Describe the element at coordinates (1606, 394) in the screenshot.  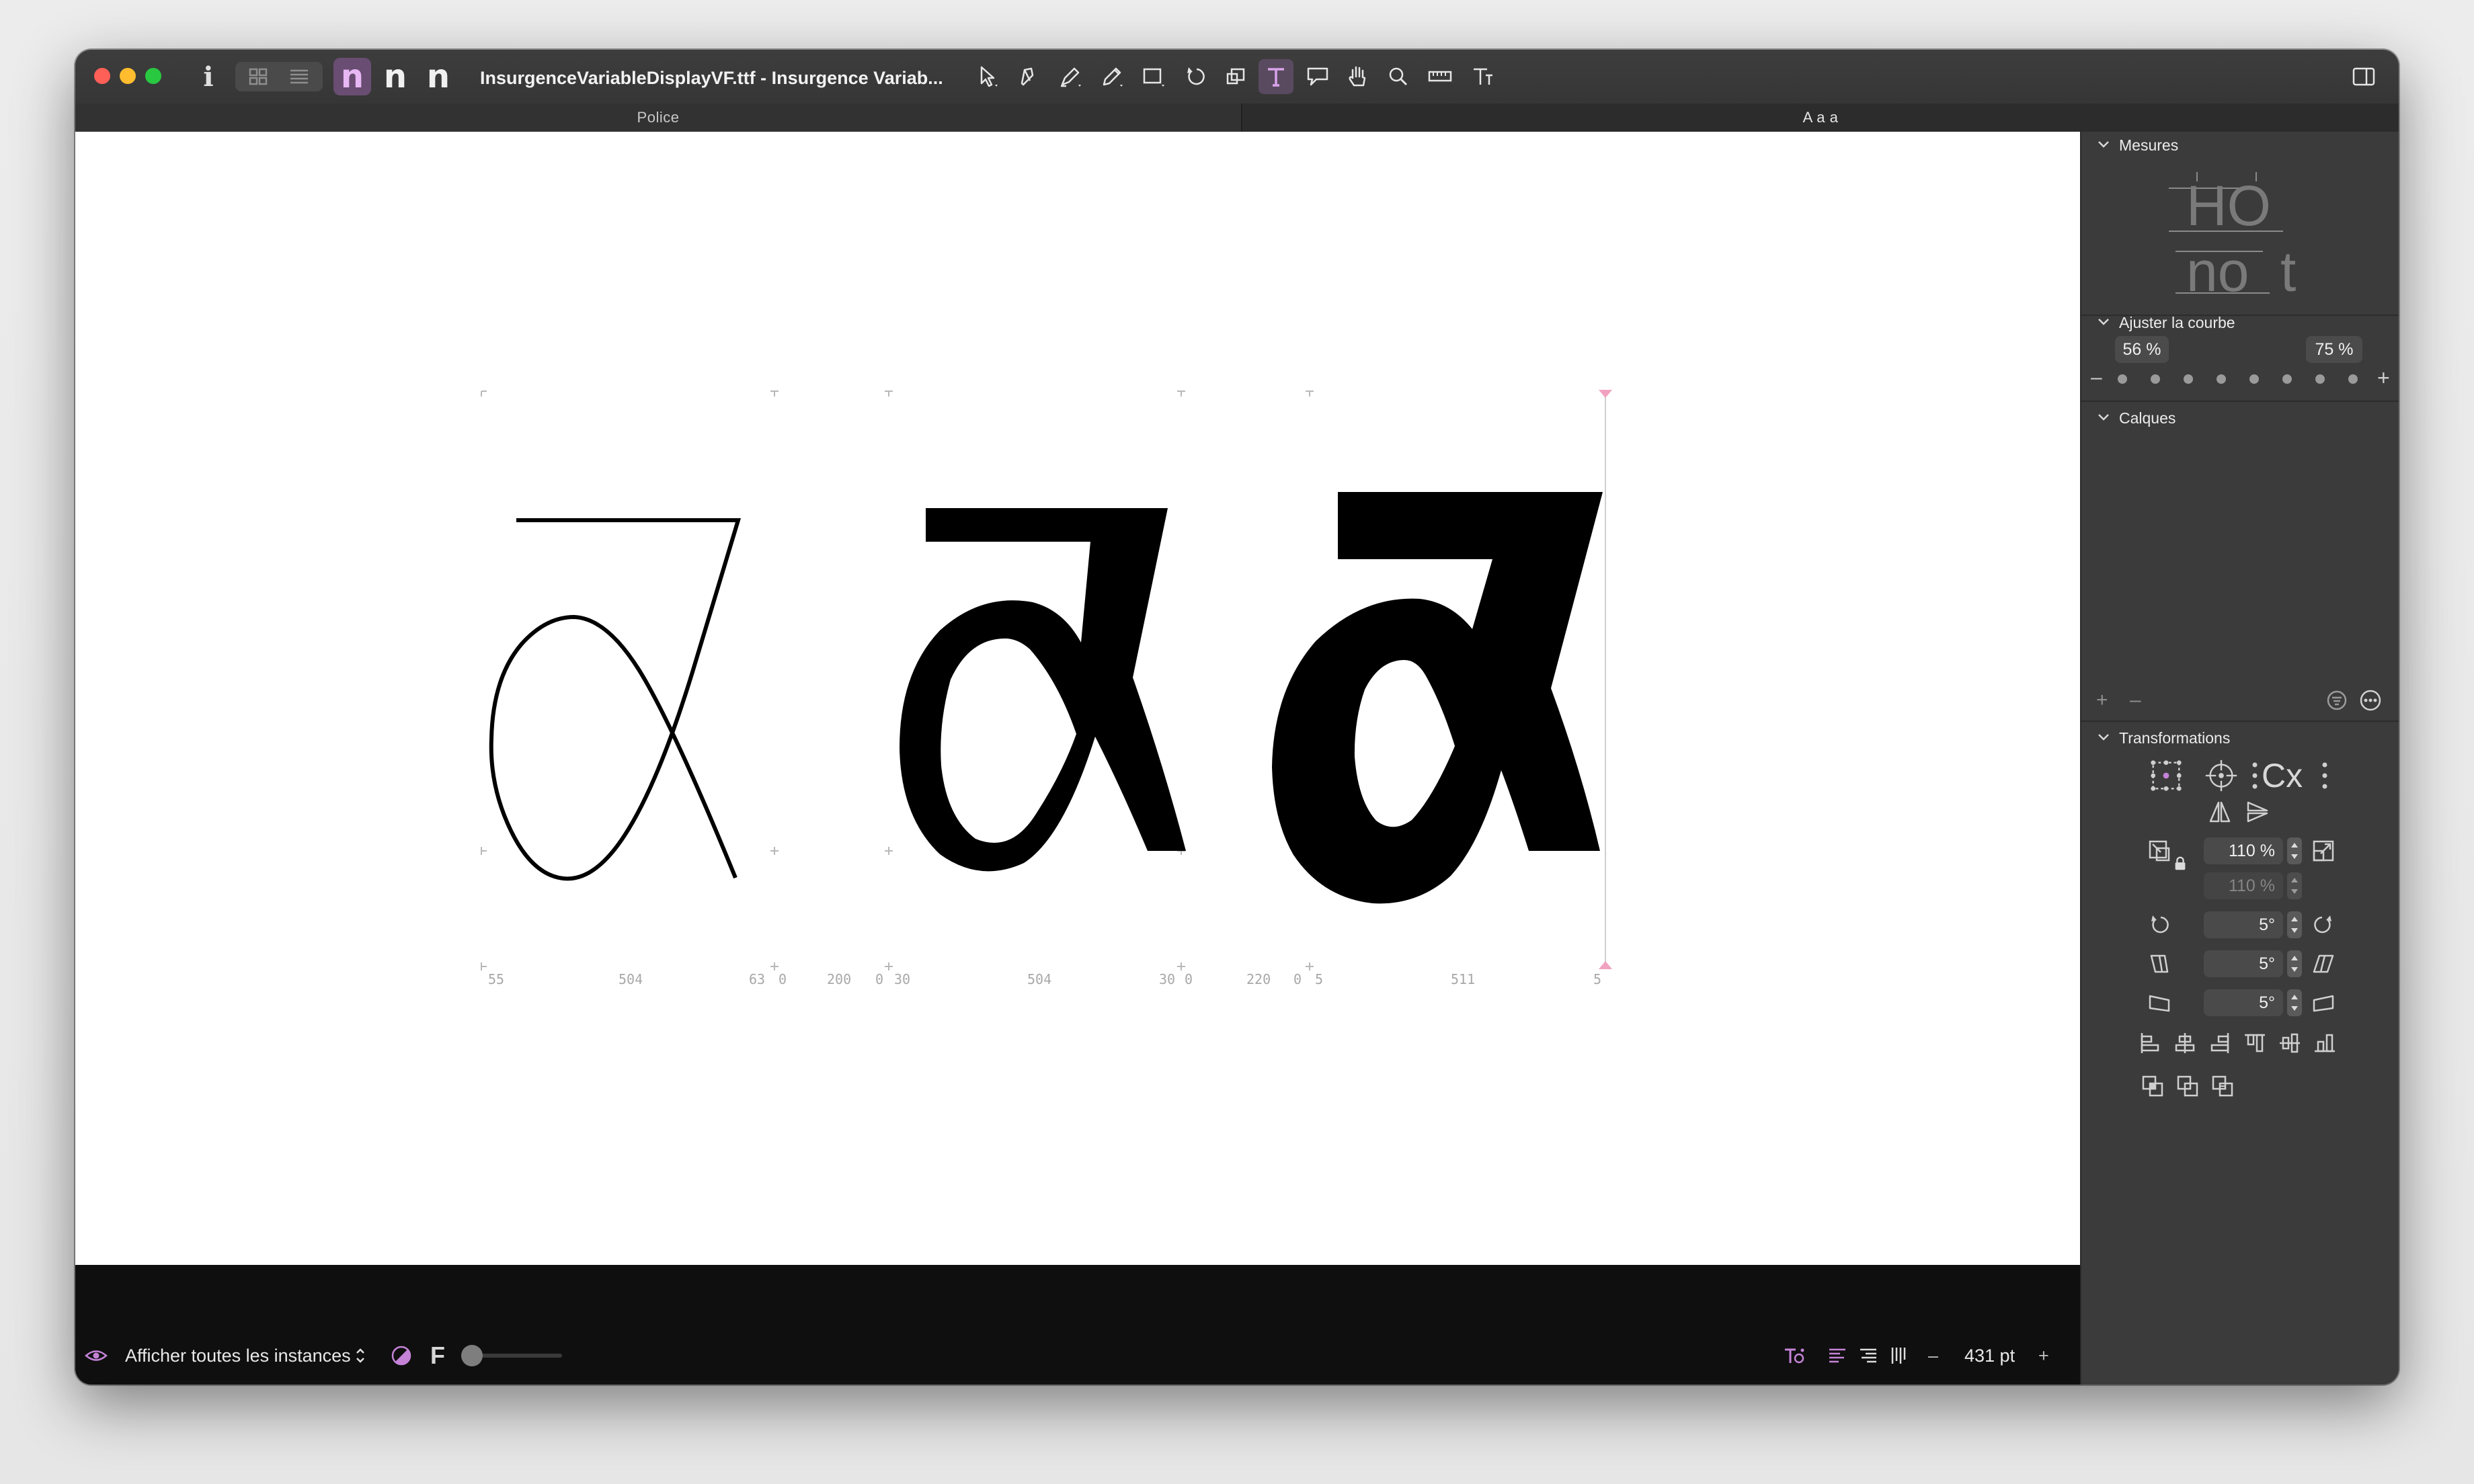
I see `top-handle-icon` at that location.